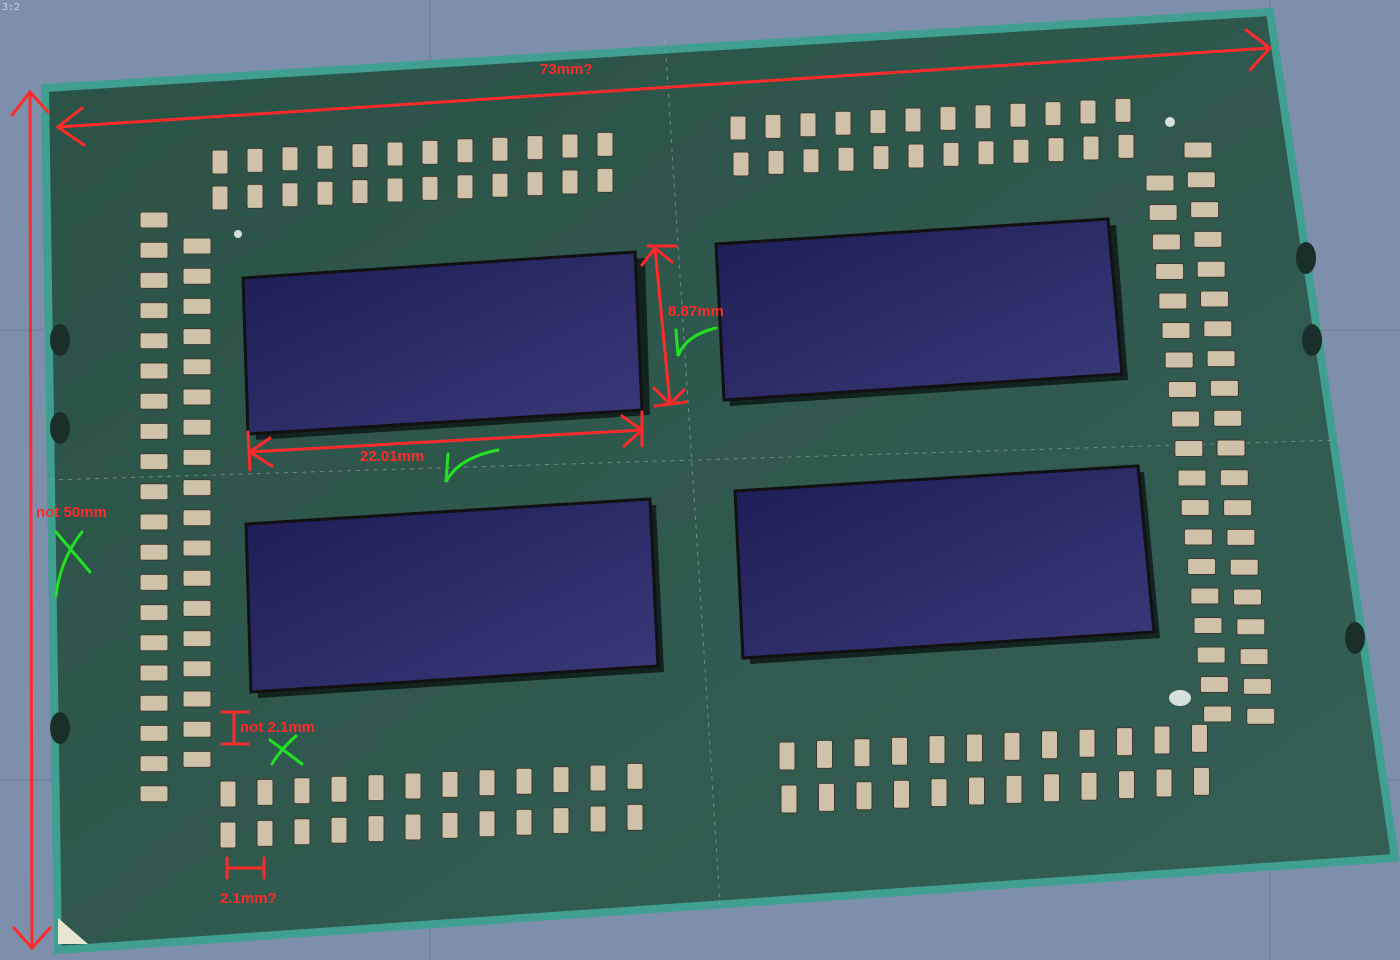  I want to click on die-top-left, so click(442, 343).